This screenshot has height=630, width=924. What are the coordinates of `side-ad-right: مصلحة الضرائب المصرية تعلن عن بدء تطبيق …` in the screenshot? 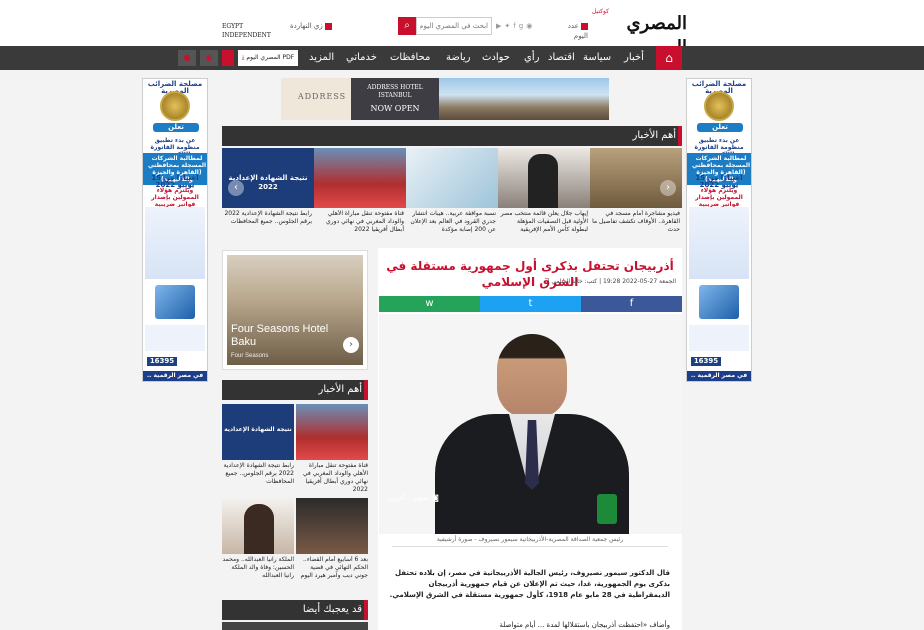 It's located at (719, 230).